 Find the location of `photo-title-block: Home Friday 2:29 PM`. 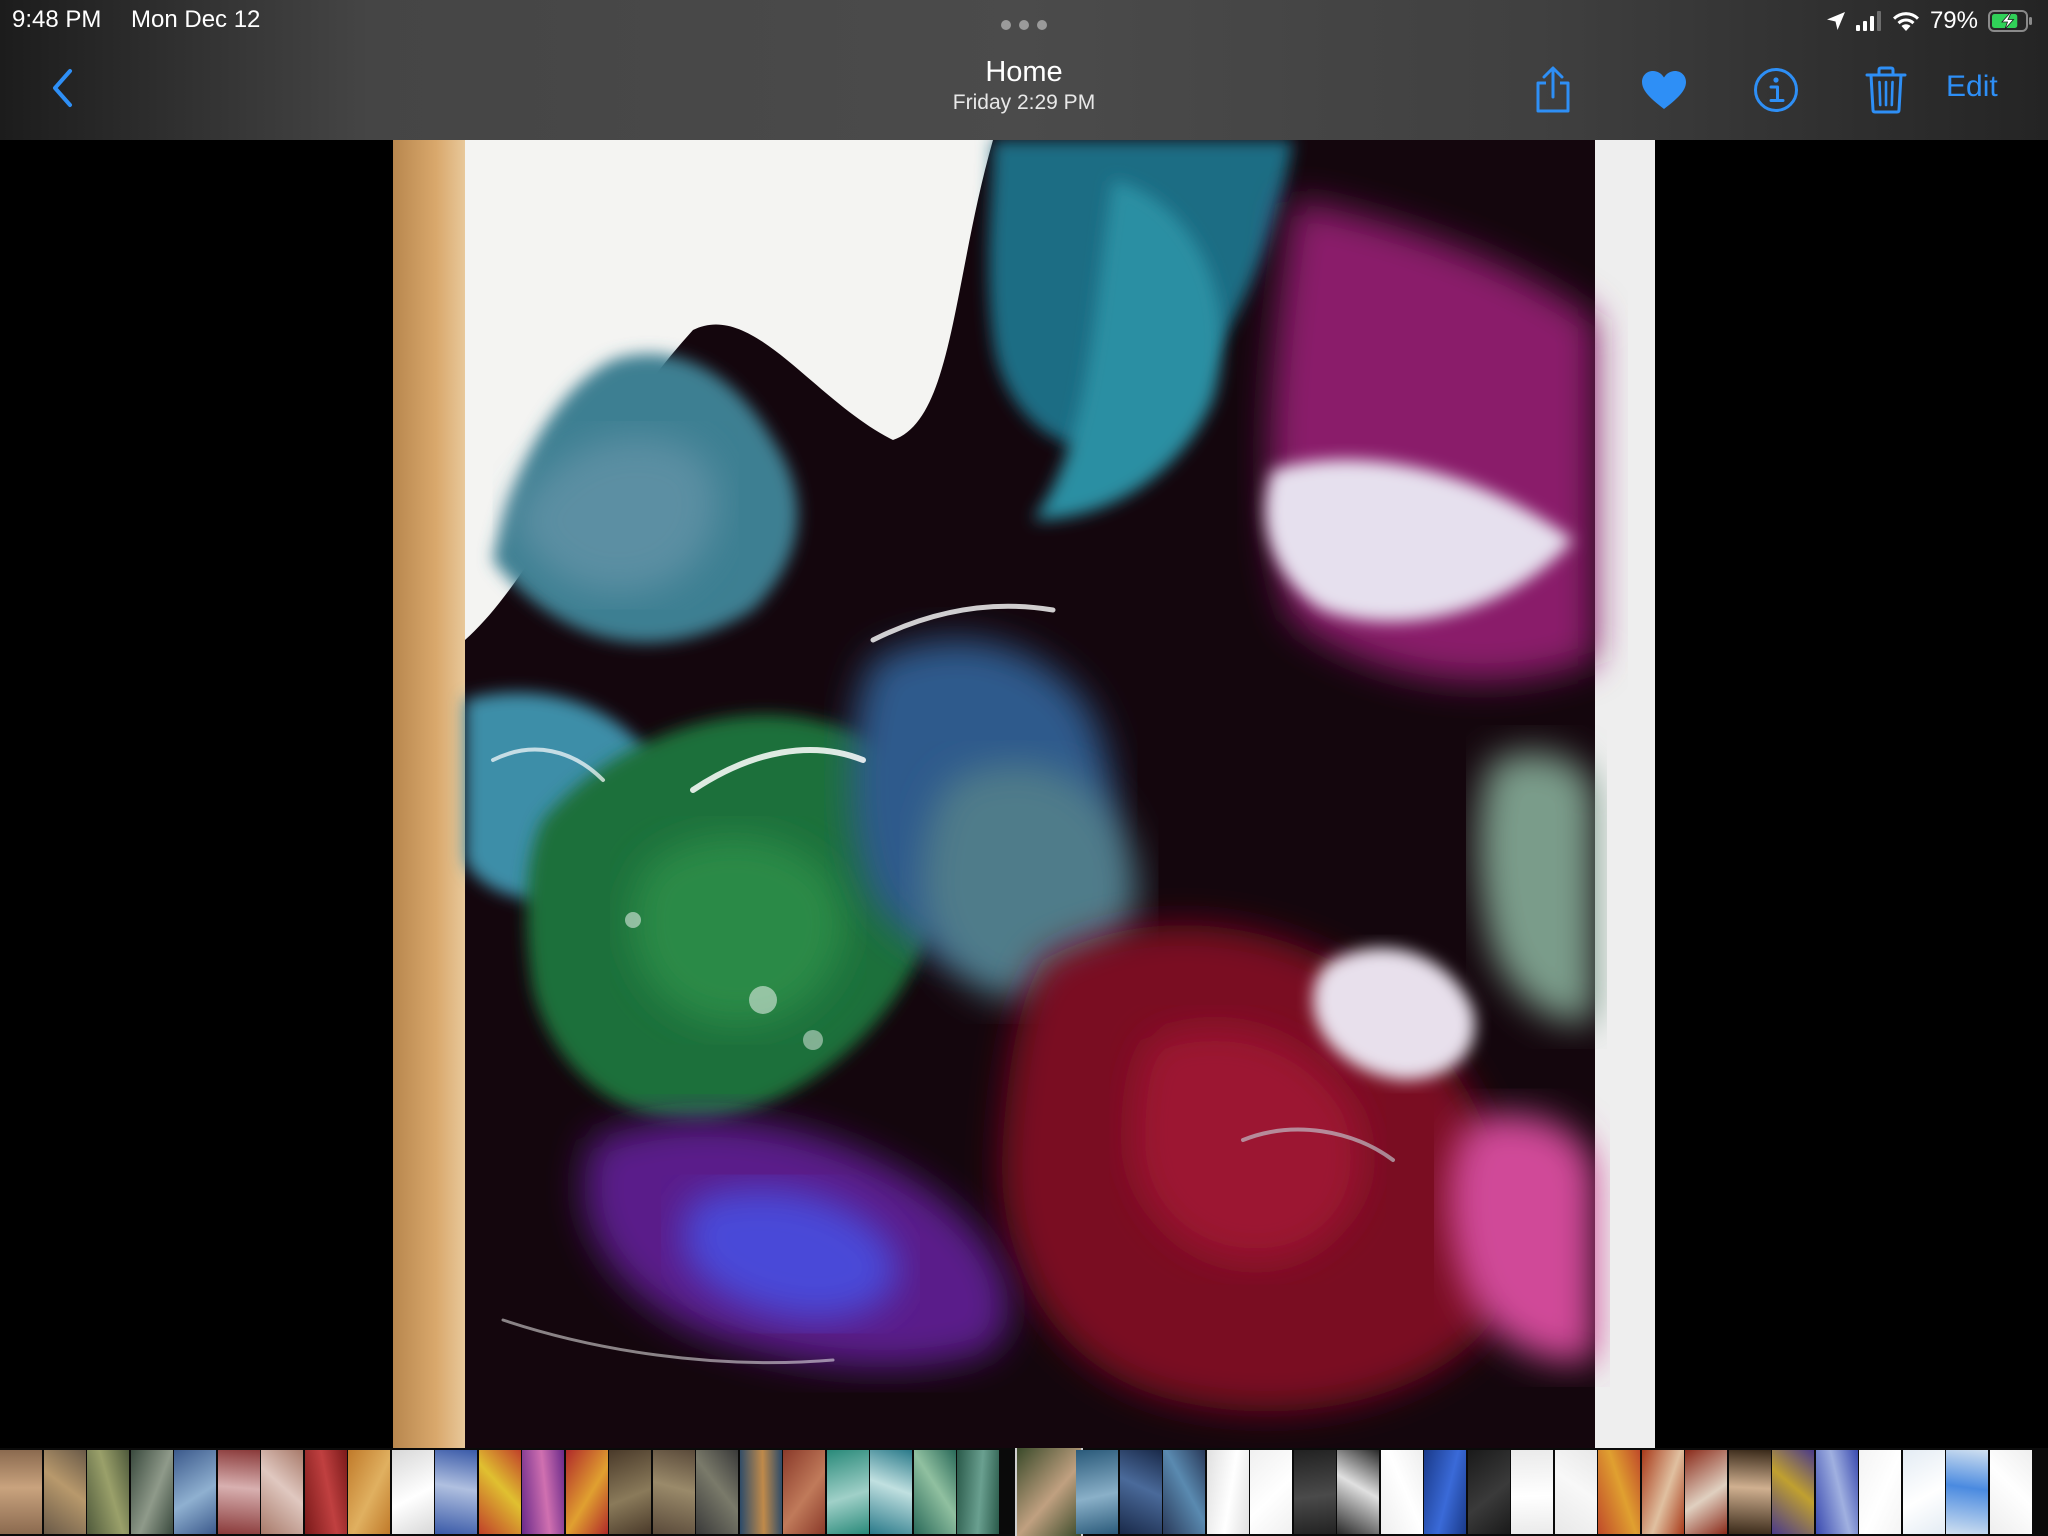

photo-title-block: Home Friday 2:29 PM is located at coordinates (1024, 85).